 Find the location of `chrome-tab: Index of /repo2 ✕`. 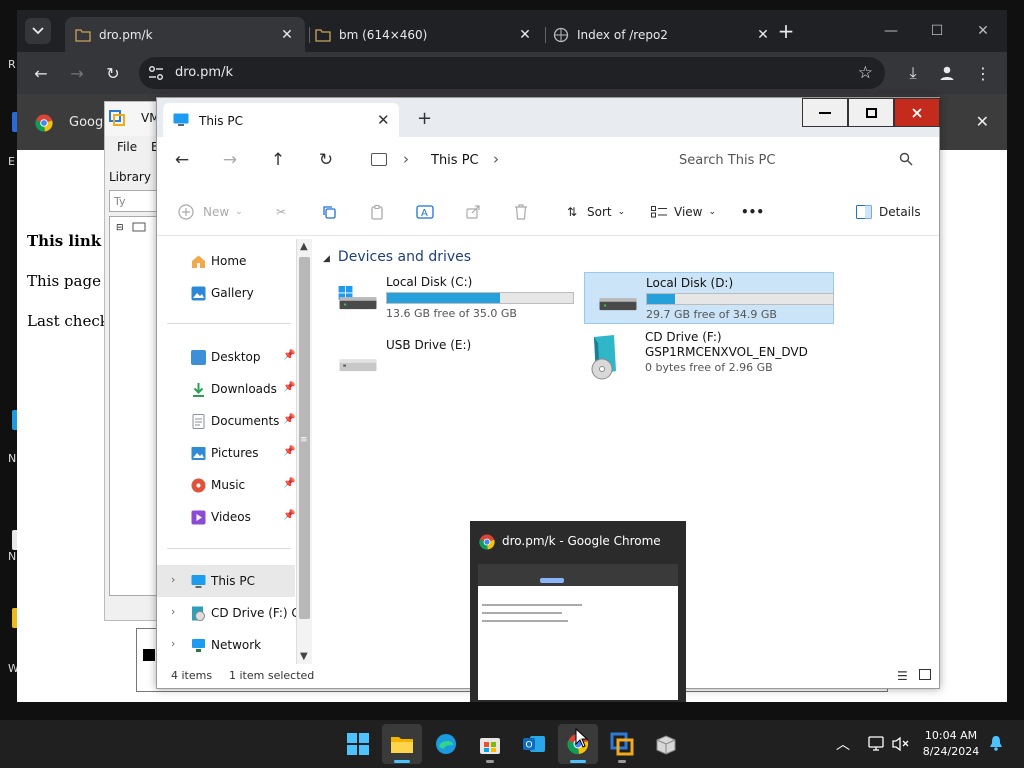

chrome-tab: Index of /repo2 ✕ is located at coordinates (662, 34).